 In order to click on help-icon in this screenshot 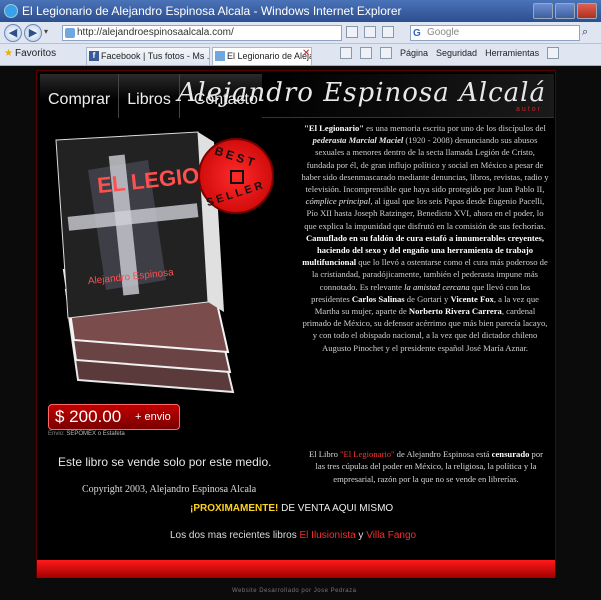, I will do `click(553, 53)`.